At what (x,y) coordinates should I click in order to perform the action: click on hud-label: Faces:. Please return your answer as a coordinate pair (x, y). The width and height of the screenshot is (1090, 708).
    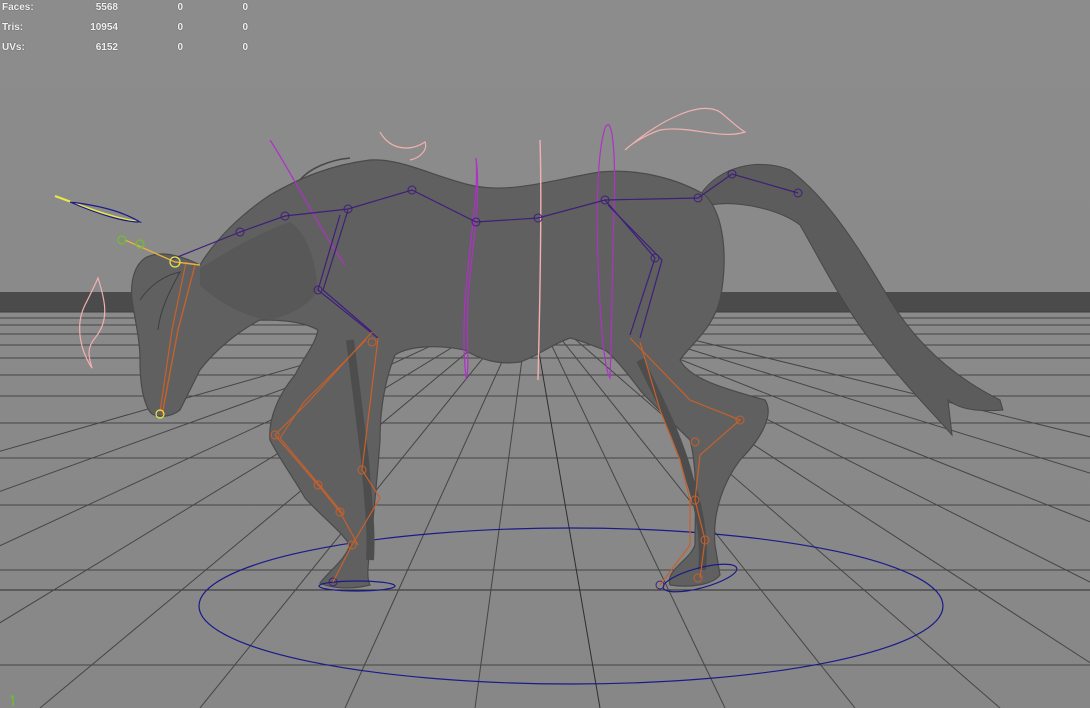
    Looking at the image, I should click on (18, 7).